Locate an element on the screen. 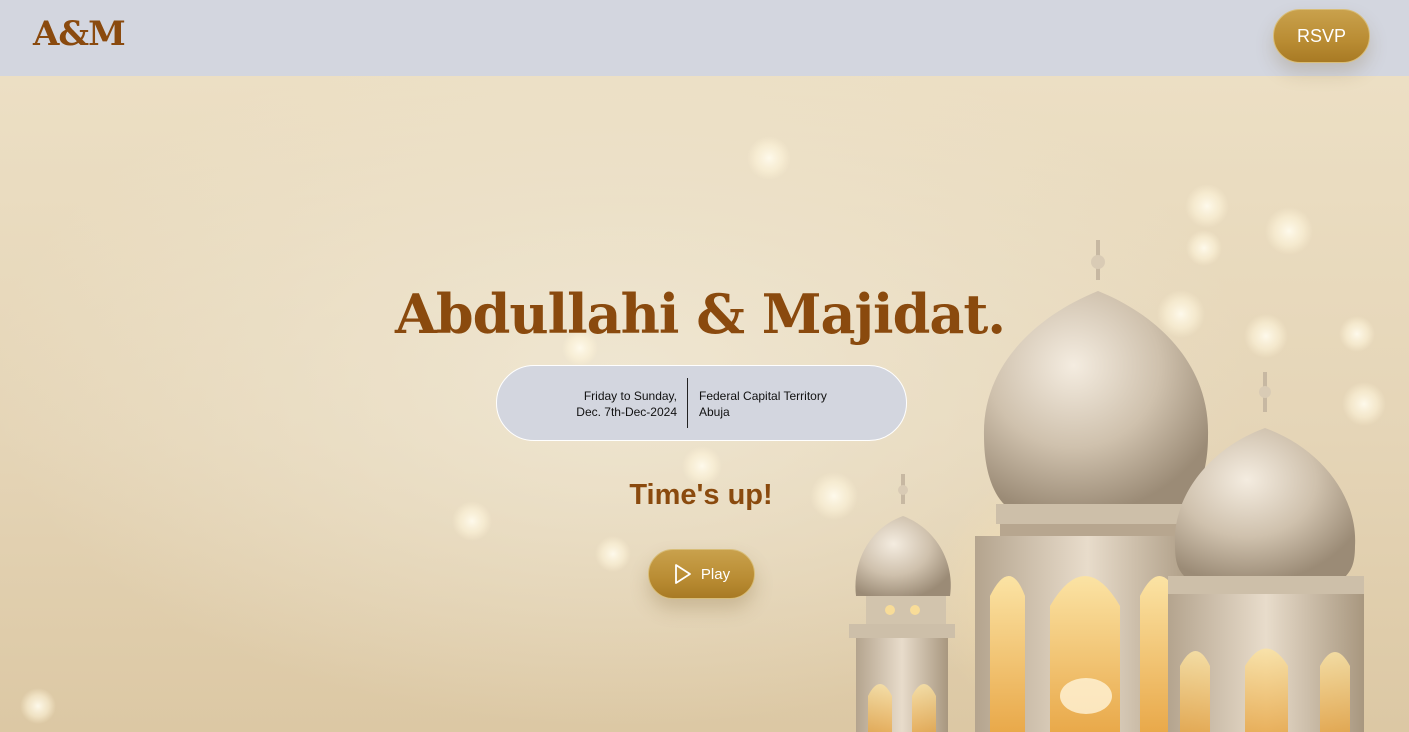  info-divider is located at coordinates (687, 403).